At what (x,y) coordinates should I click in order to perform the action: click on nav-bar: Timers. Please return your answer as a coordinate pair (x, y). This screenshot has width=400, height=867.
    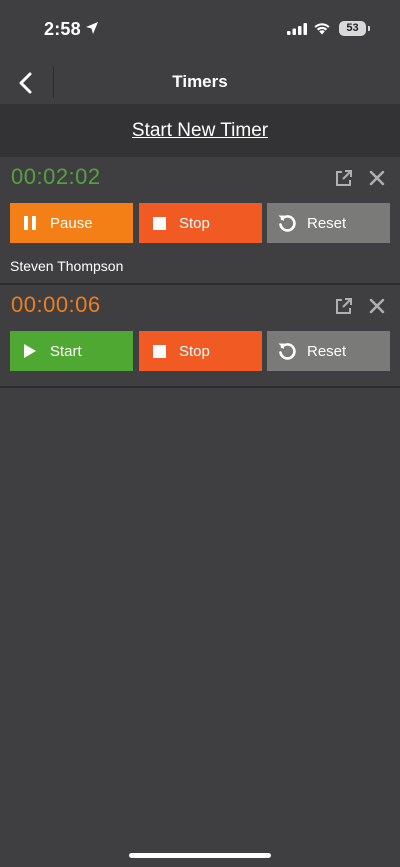
    Looking at the image, I should click on (200, 82).